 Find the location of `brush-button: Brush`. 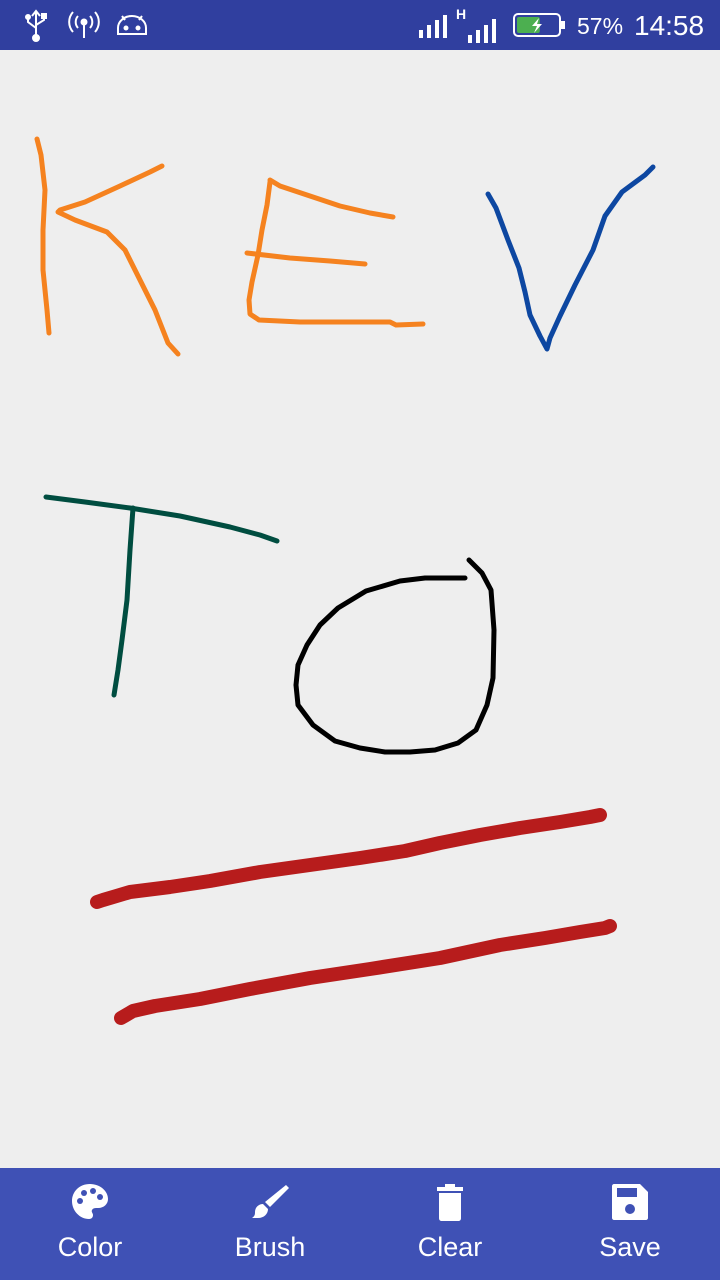

brush-button: Brush is located at coordinates (270, 1224).